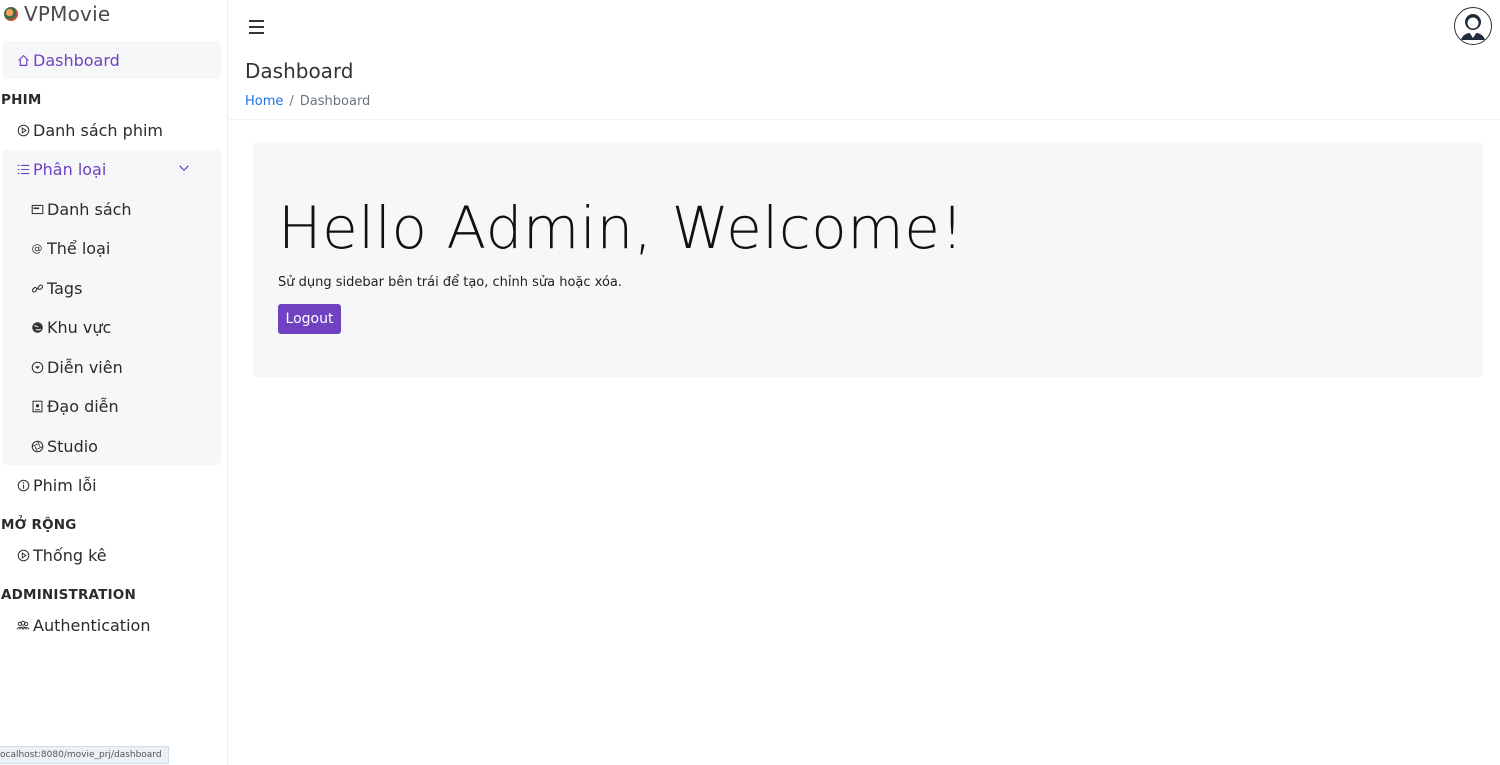 The height and width of the screenshot is (765, 1500). What do you see at coordinates (111, 555) in the screenshot?
I see `sidebar-item-thong-ke: Thống kê` at bounding box center [111, 555].